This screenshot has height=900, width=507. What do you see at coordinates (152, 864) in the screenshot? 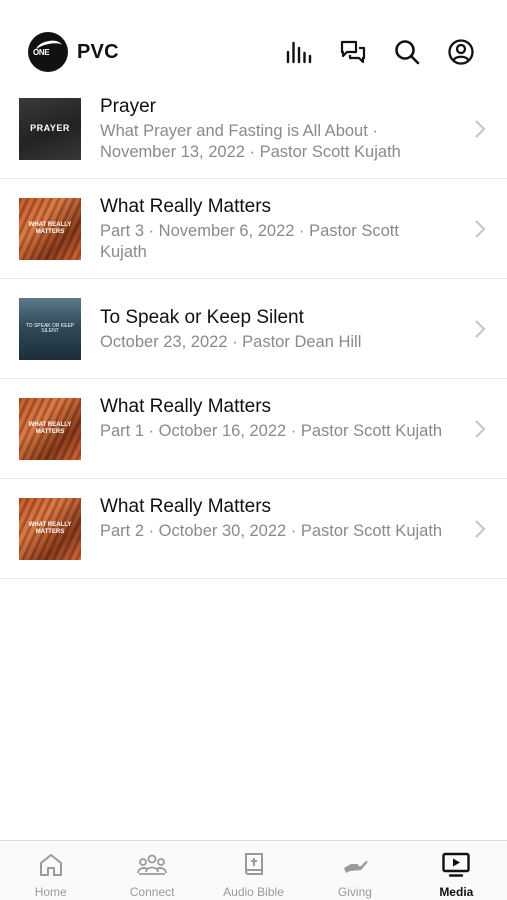
I see `people-icon` at bounding box center [152, 864].